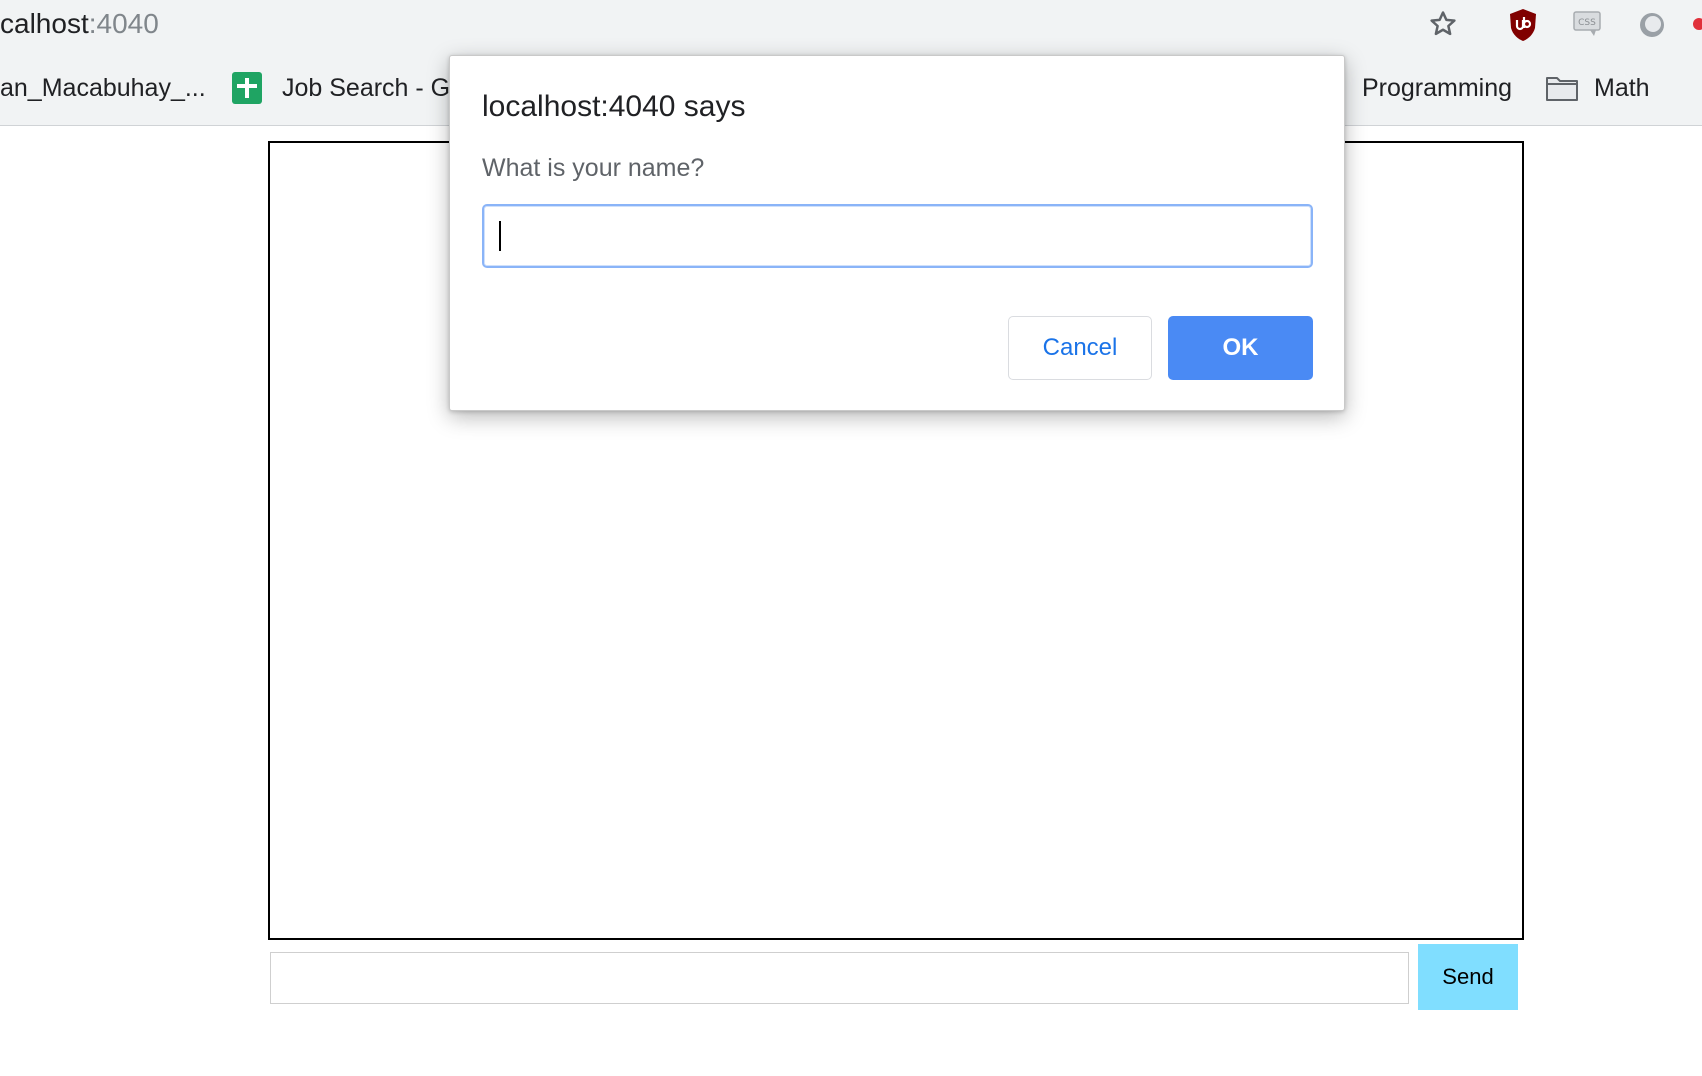  What do you see at coordinates (1697, 24) in the screenshot?
I see `red-extension-icon` at bounding box center [1697, 24].